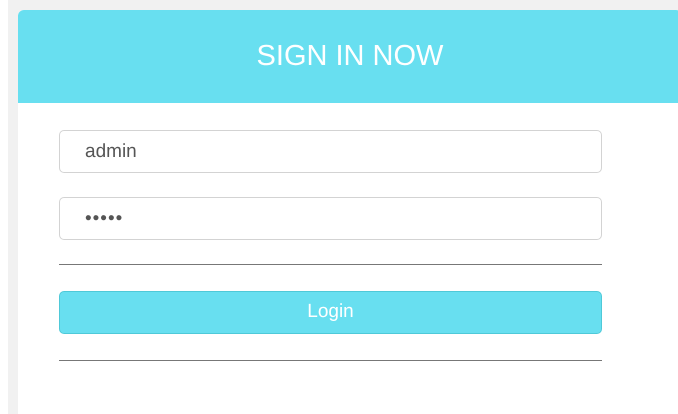 The height and width of the screenshot is (414, 678). I want to click on username-field: admin, so click(330, 151).